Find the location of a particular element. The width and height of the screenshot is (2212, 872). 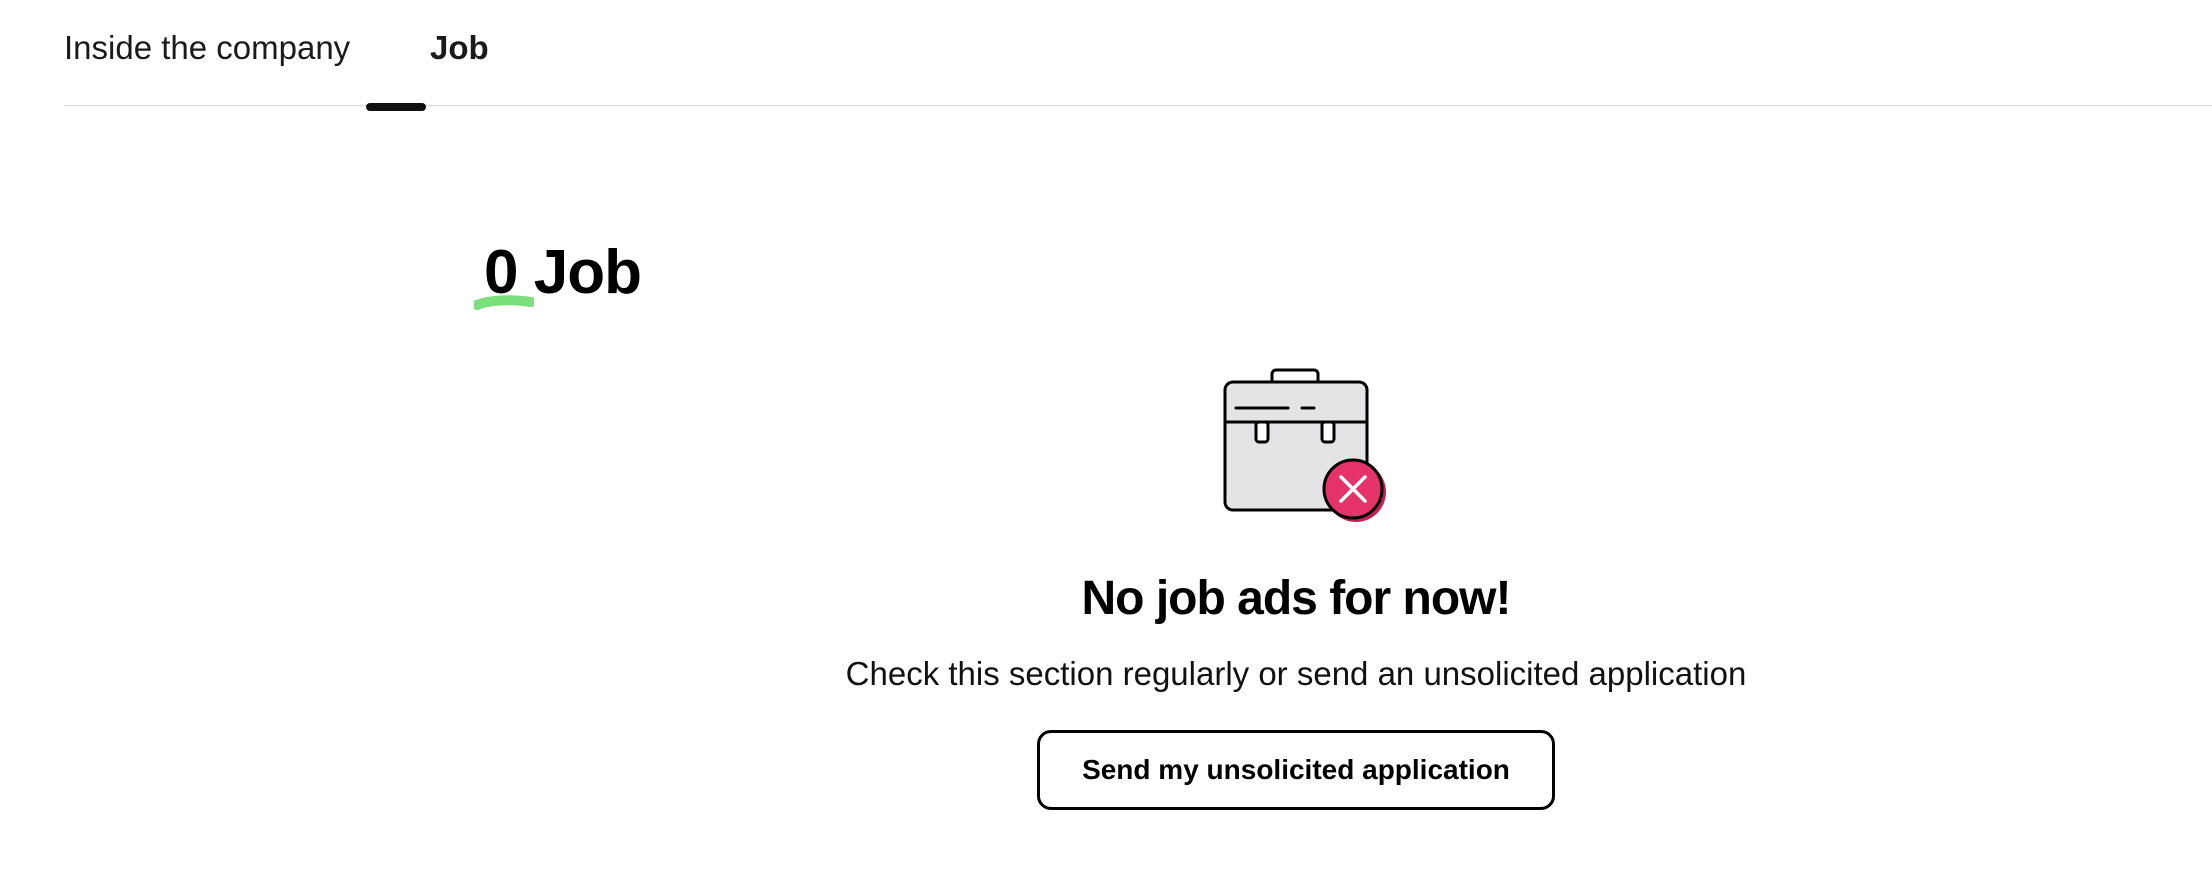

job-count: 0 is located at coordinates (504, 273).